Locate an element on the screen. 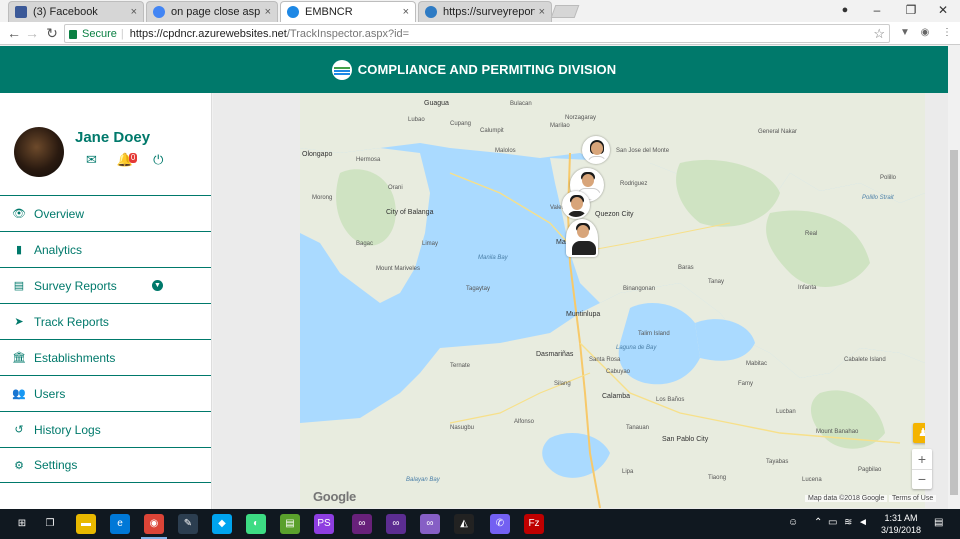 This screenshot has width=960, height=539. browser-tab-survey-report: https://surveyreportform × is located at coordinates (485, 11).